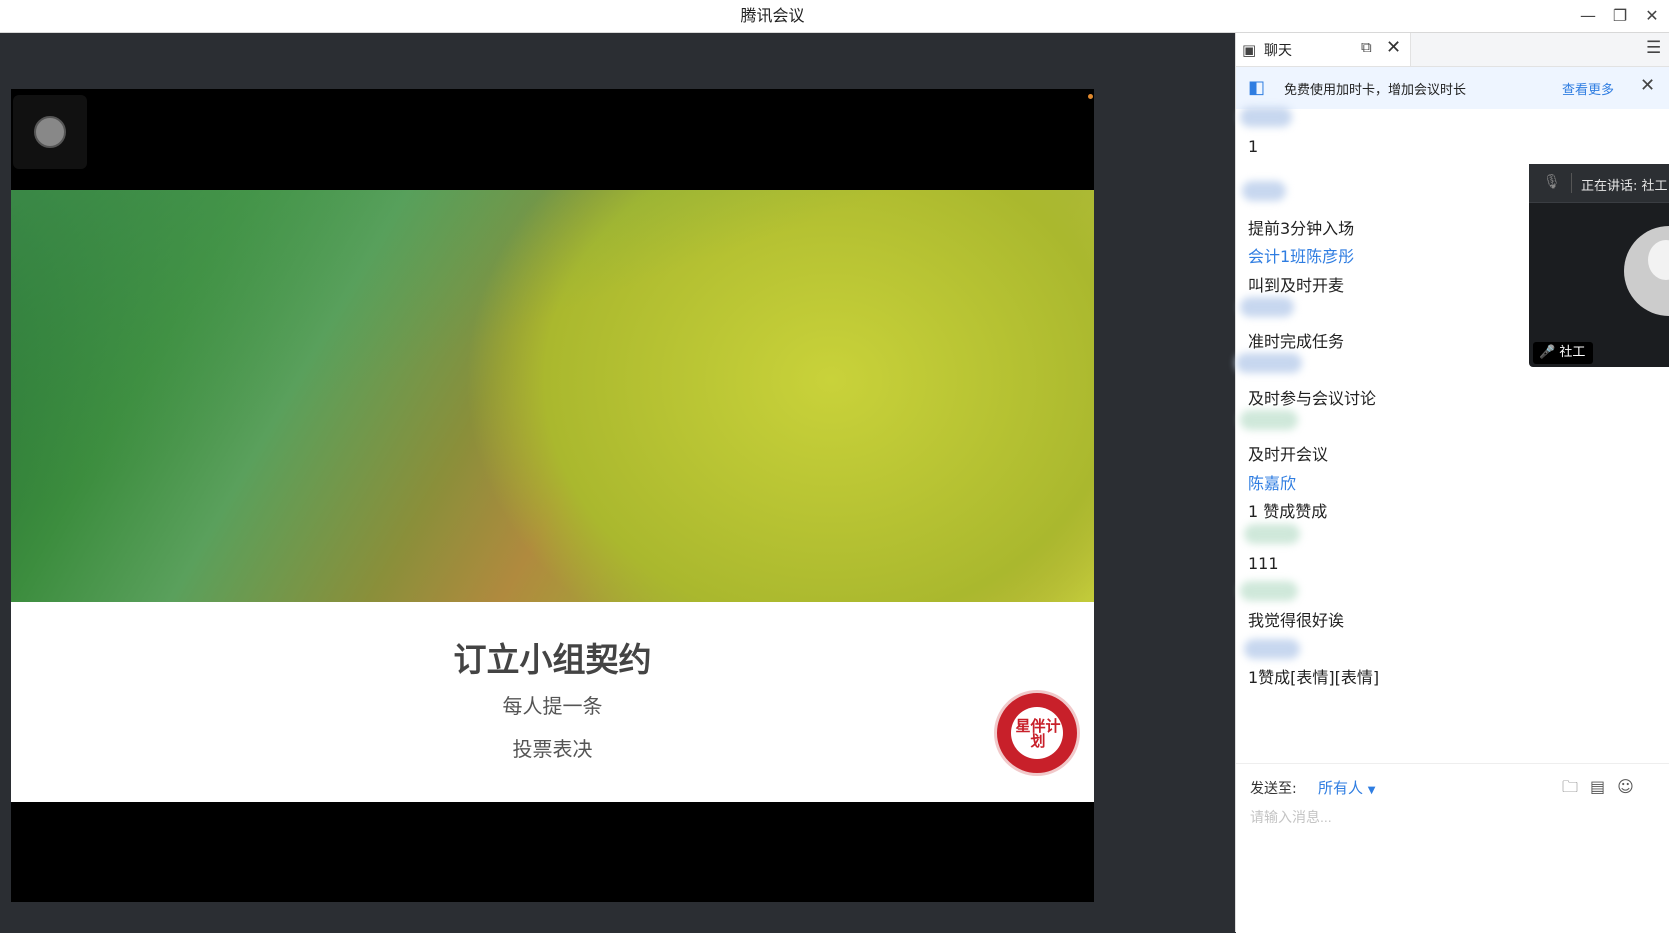  Describe the element at coordinates (1375, 90) in the screenshot. I see `promo-text: 免费使用加时卡，增加会议时长` at that location.